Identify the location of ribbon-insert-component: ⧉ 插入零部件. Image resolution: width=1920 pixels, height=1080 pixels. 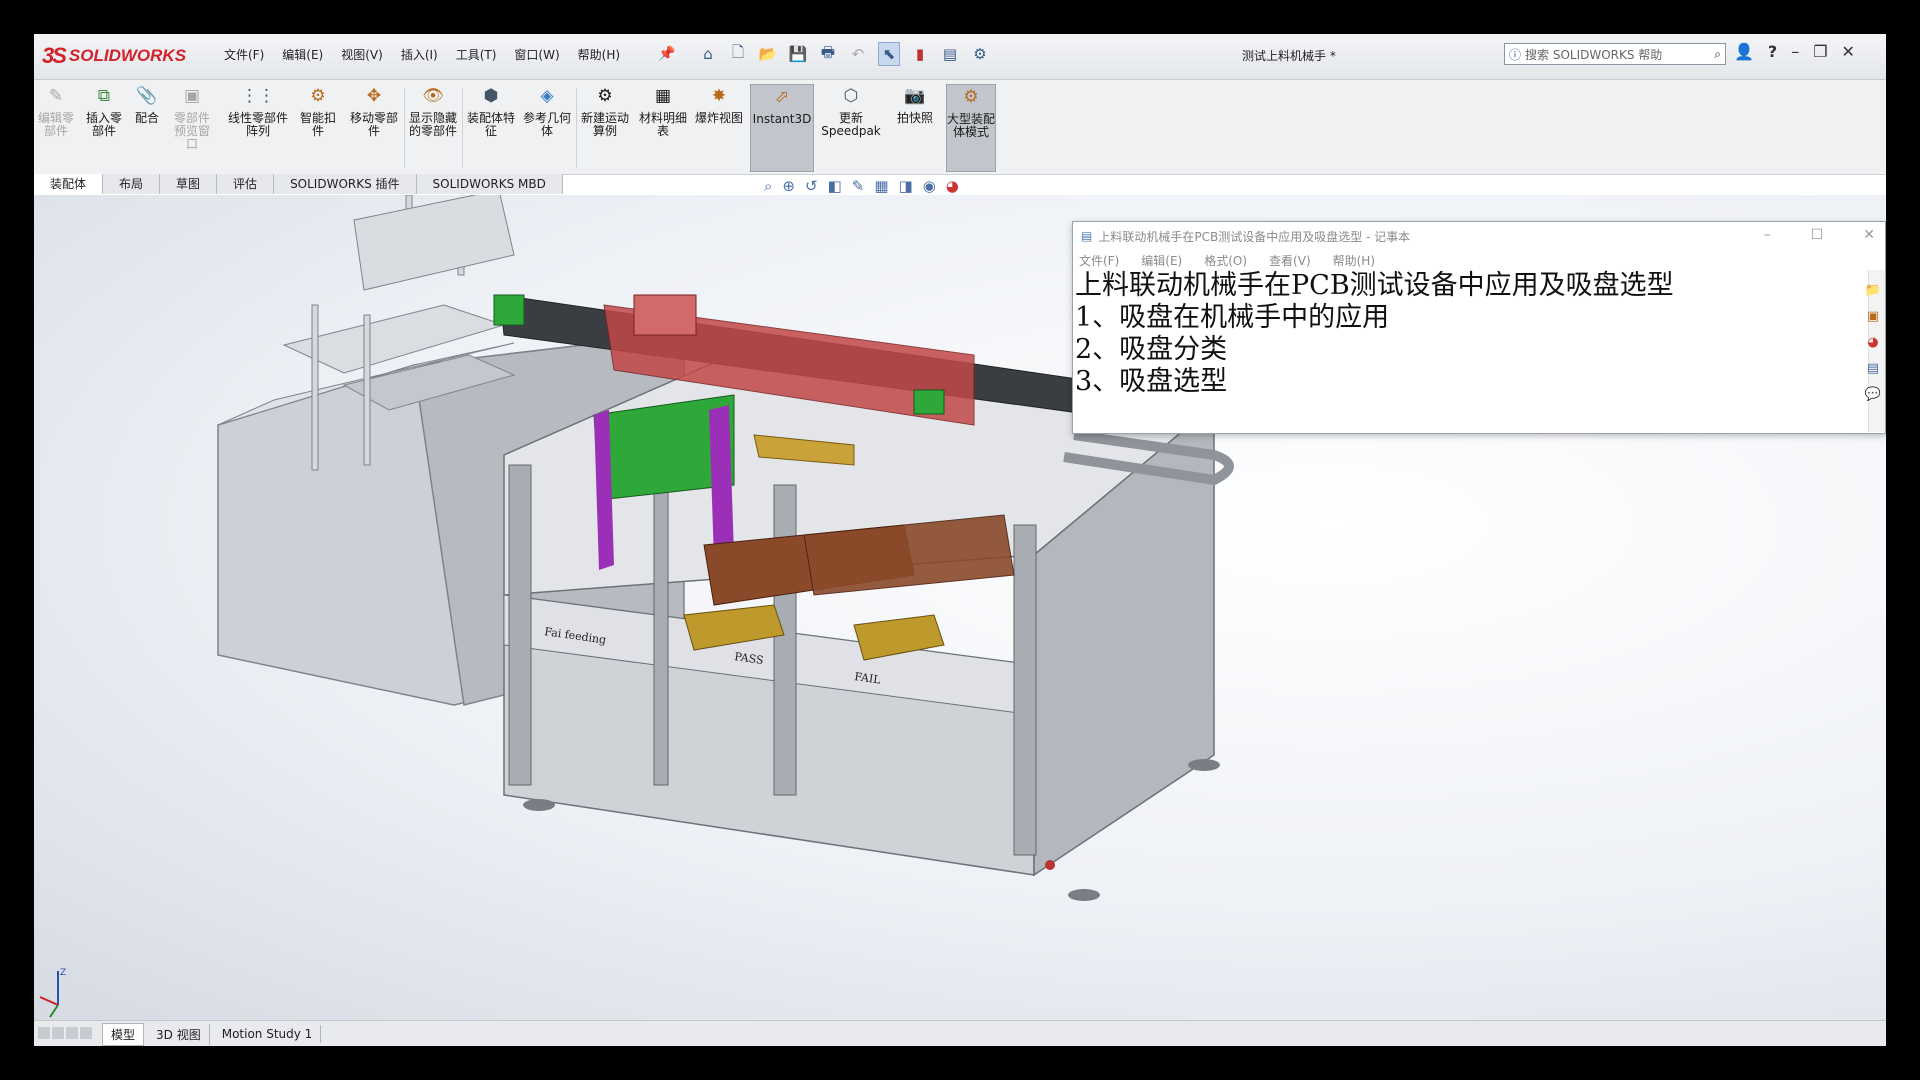
(104, 127).